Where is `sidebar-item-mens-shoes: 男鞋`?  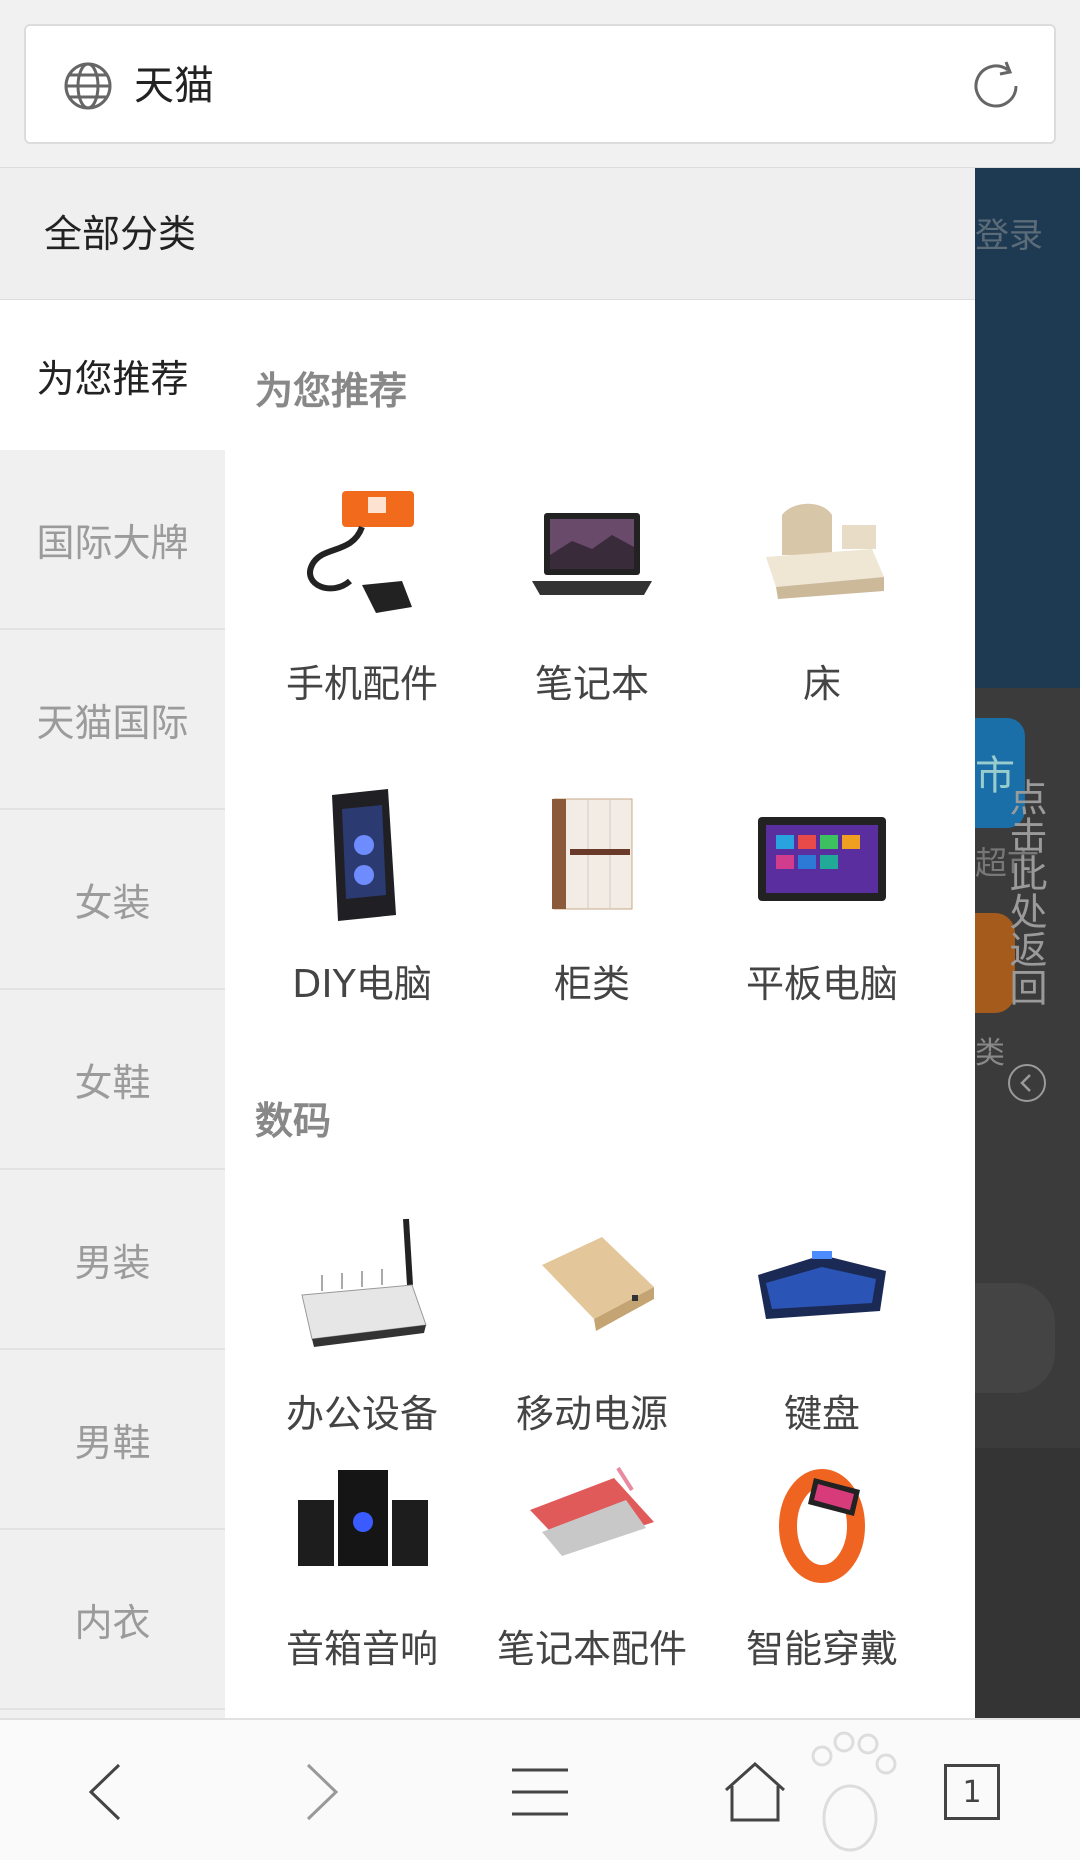 sidebar-item-mens-shoes: 男鞋 is located at coordinates (112, 1440).